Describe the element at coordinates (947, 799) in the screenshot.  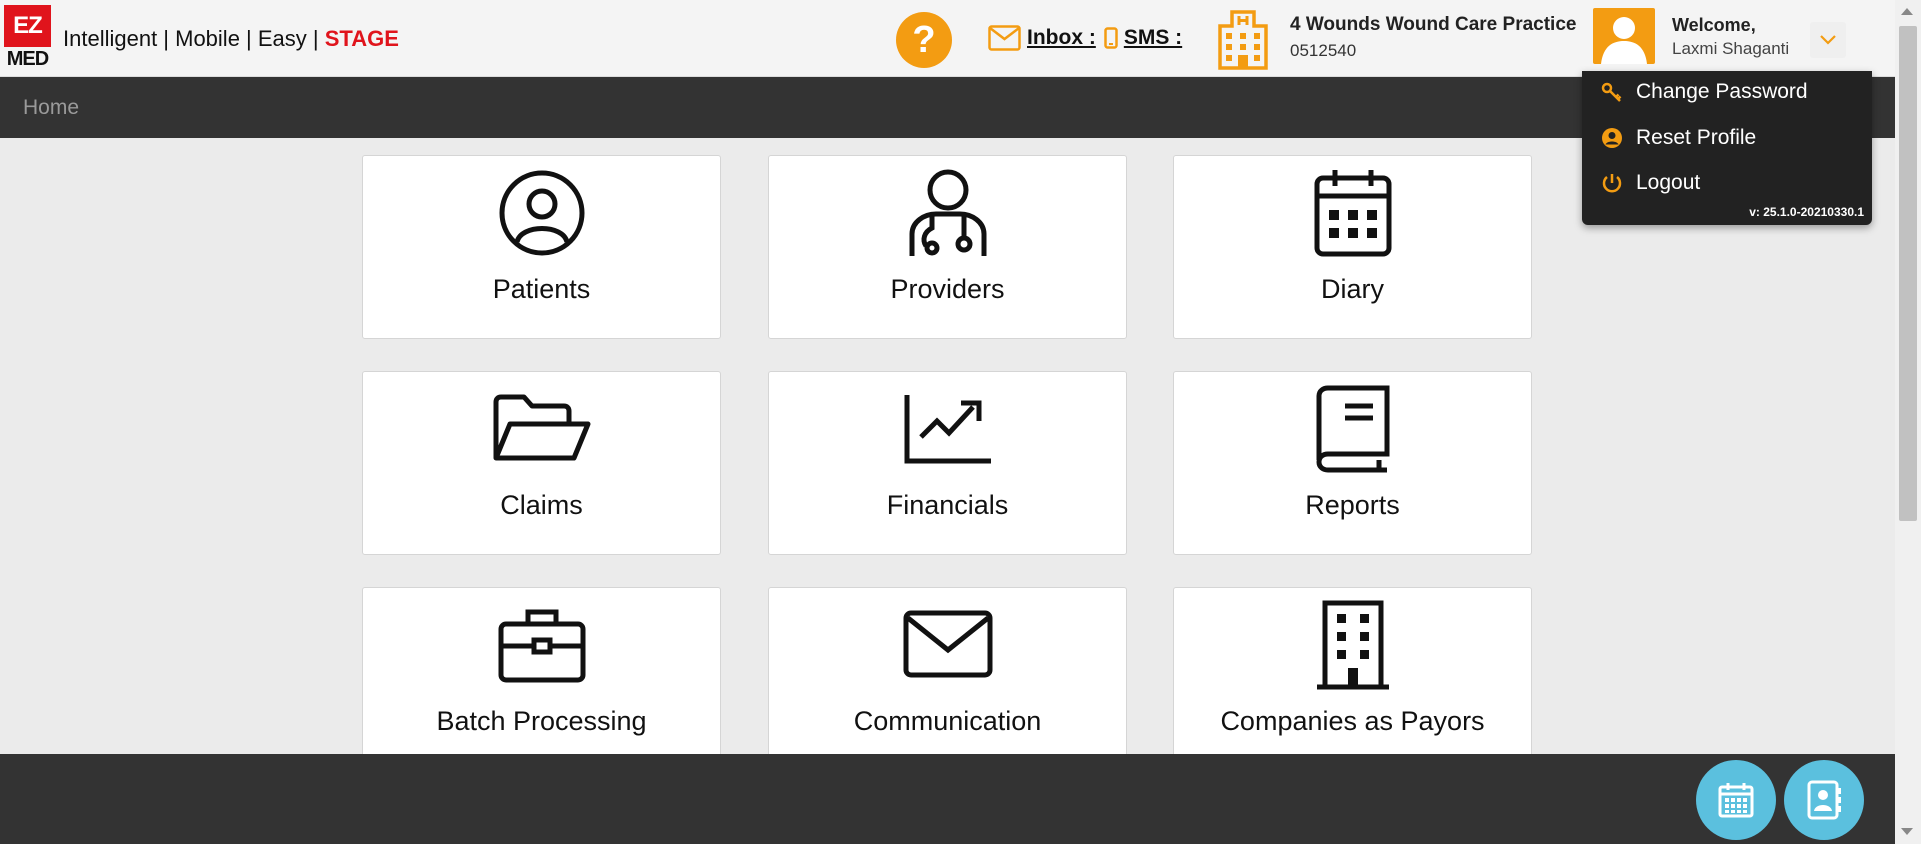
I see `footer-bar` at that location.